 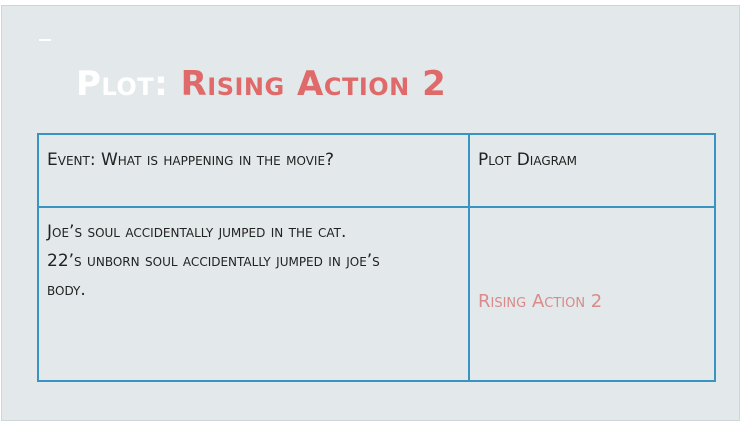 I want to click on title-suffix: Rising Action 2, so click(x=313, y=84).